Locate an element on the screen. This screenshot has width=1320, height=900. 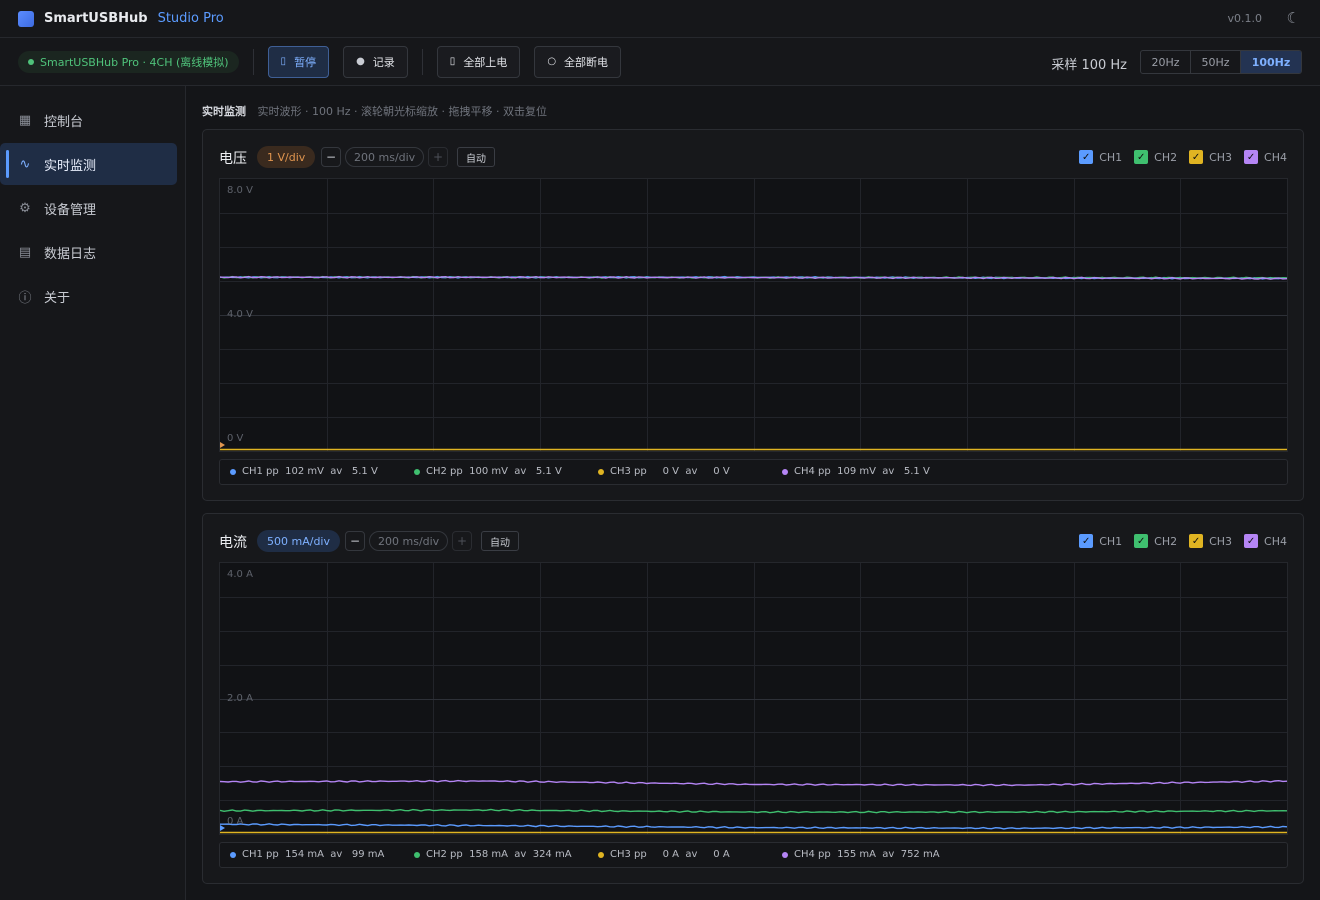
sidebar-item-monitor: ∿ 实时监测 is located at coordinates (88, 164).